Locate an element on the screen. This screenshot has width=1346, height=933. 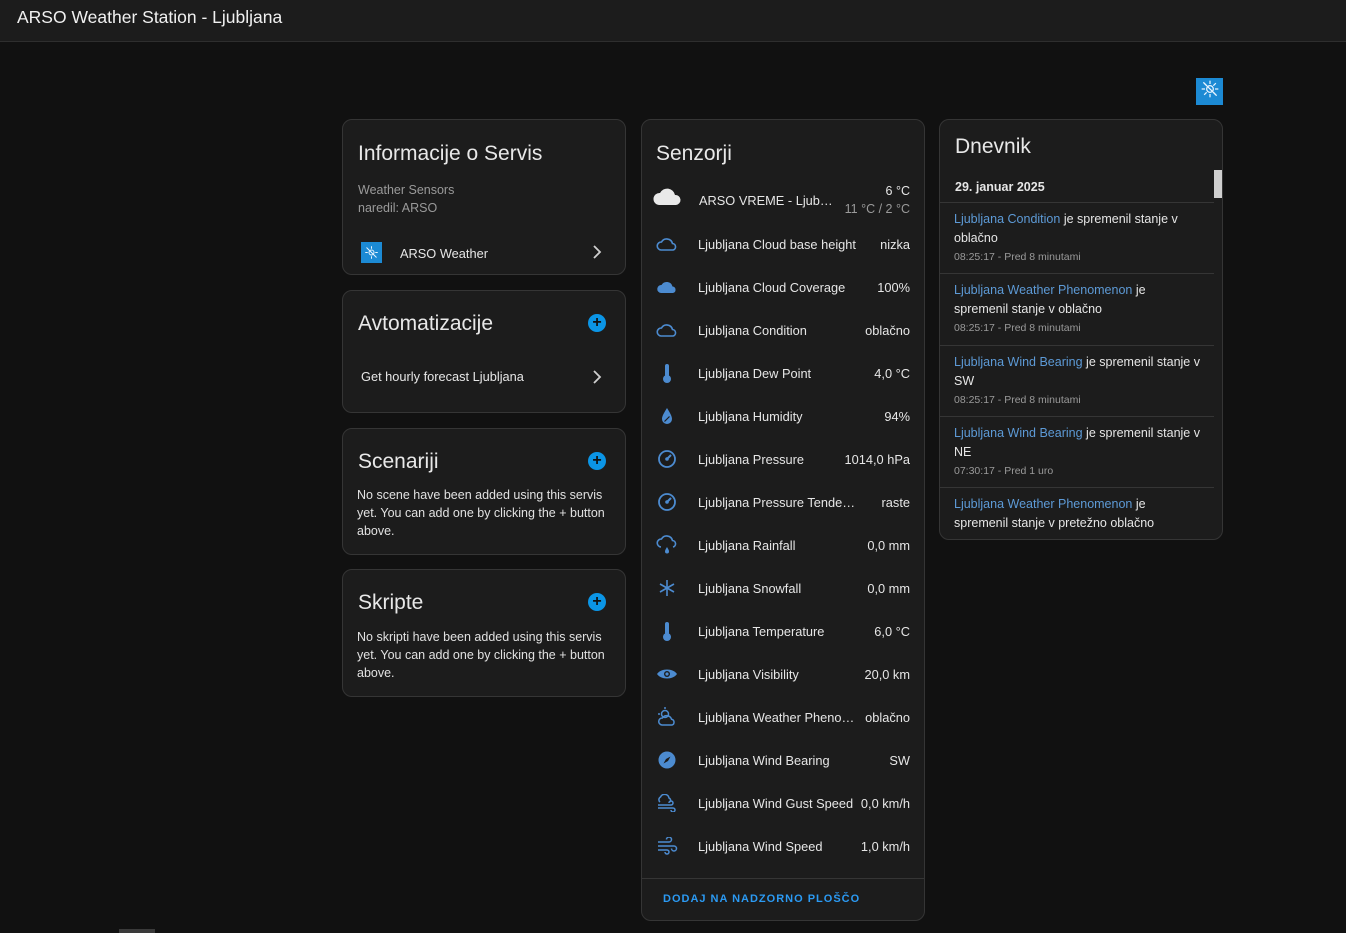
sensor-row: Ljubljana Weather Phenomenon oblačno is located at coordinates (783, 717).